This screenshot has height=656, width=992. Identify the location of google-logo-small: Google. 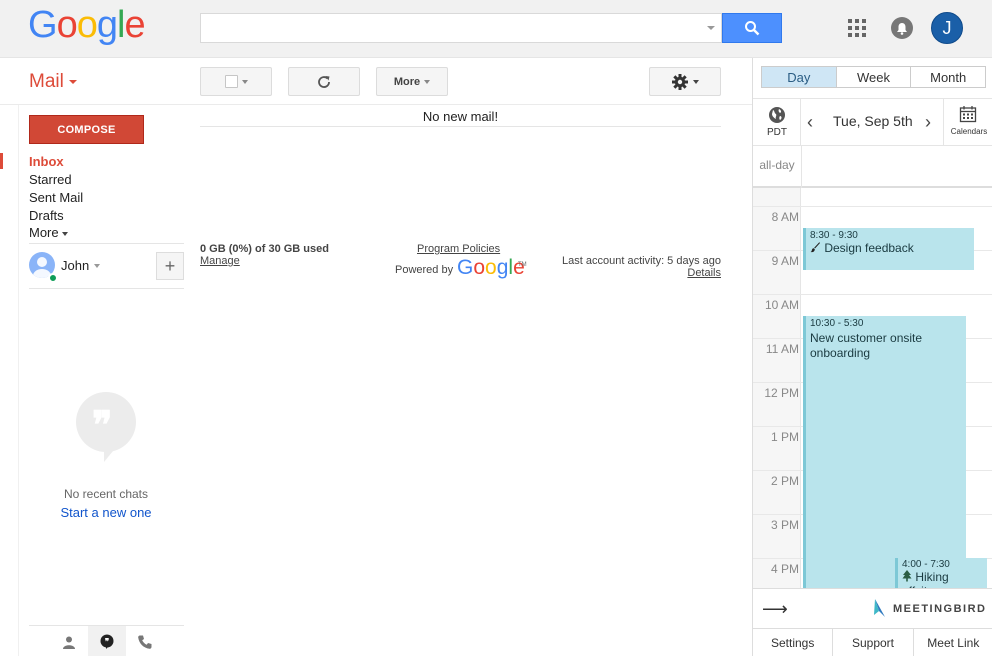
(491, 268).